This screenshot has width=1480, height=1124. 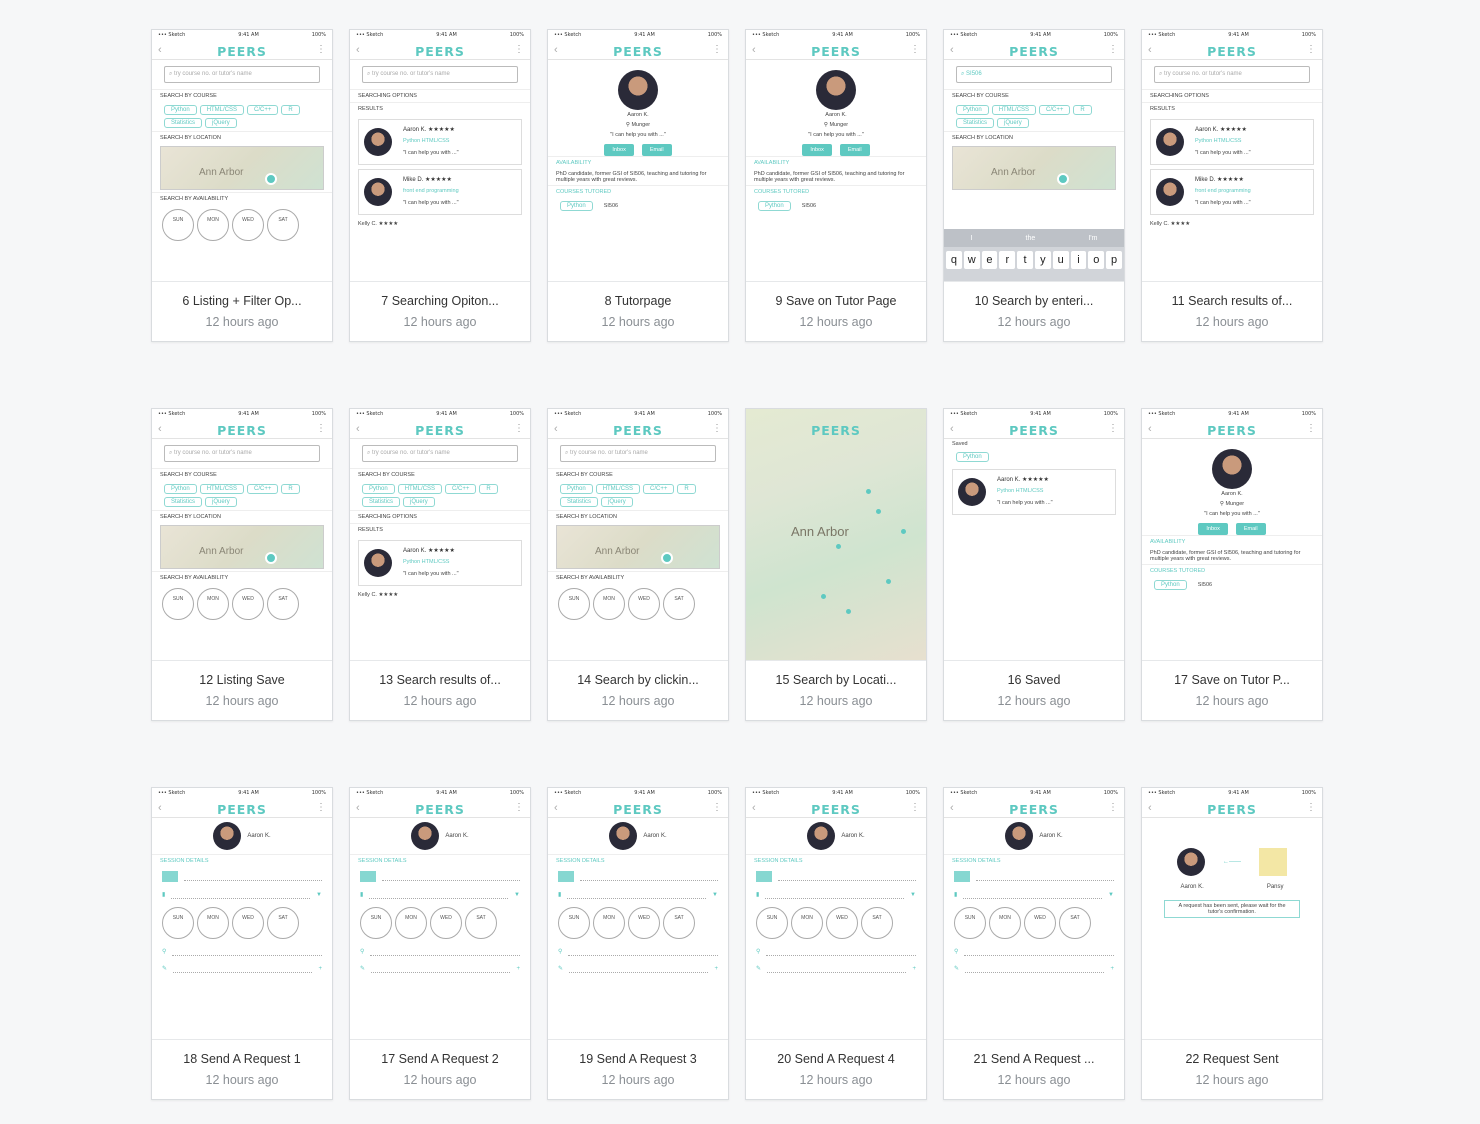 I want to click on suggestion: I'm, so click(x=1092, y=238).